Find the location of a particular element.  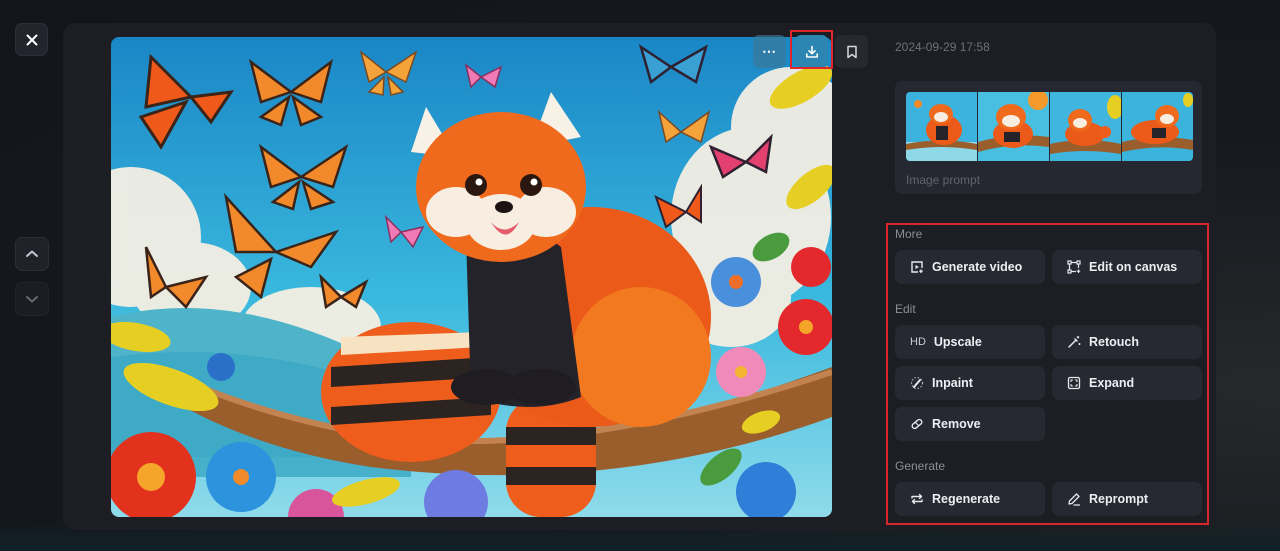

image-prompt-card: Image prompt is located at coordinates (1048, 137).